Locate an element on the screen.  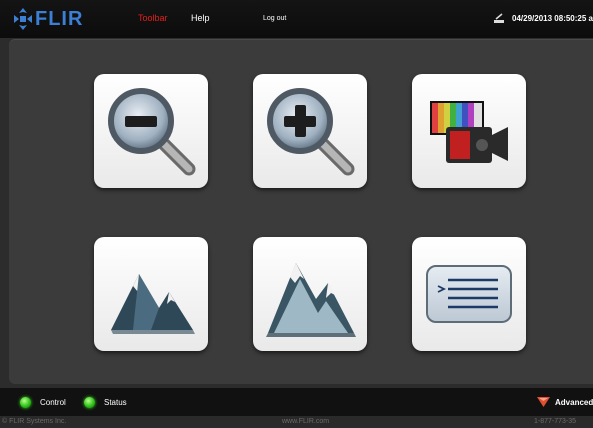
flir-emblem-icon is located at coordinates (23, 19).